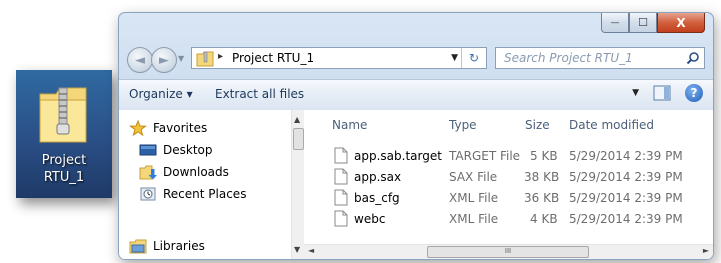 The image size is (721, 263). I want to click on change-view-dropdown: ▼, so click(635, 93).